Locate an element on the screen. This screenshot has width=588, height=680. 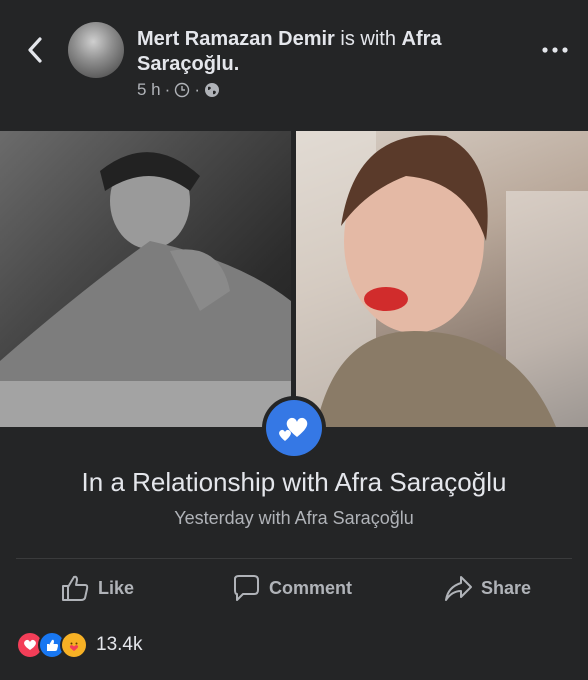
with-text: is with is located at coordinates (368, 39).